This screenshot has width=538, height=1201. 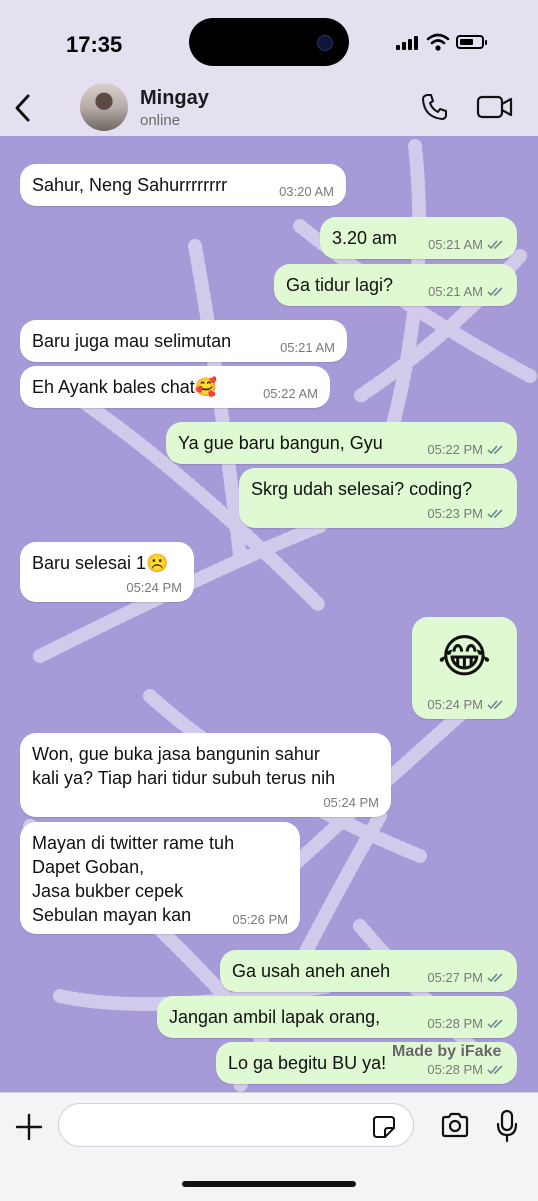 What do you see at coordinates (311, 971) in the screenshot?
I see `message-text: Ga usah aneh aneh` at bounding box center [311, 971].